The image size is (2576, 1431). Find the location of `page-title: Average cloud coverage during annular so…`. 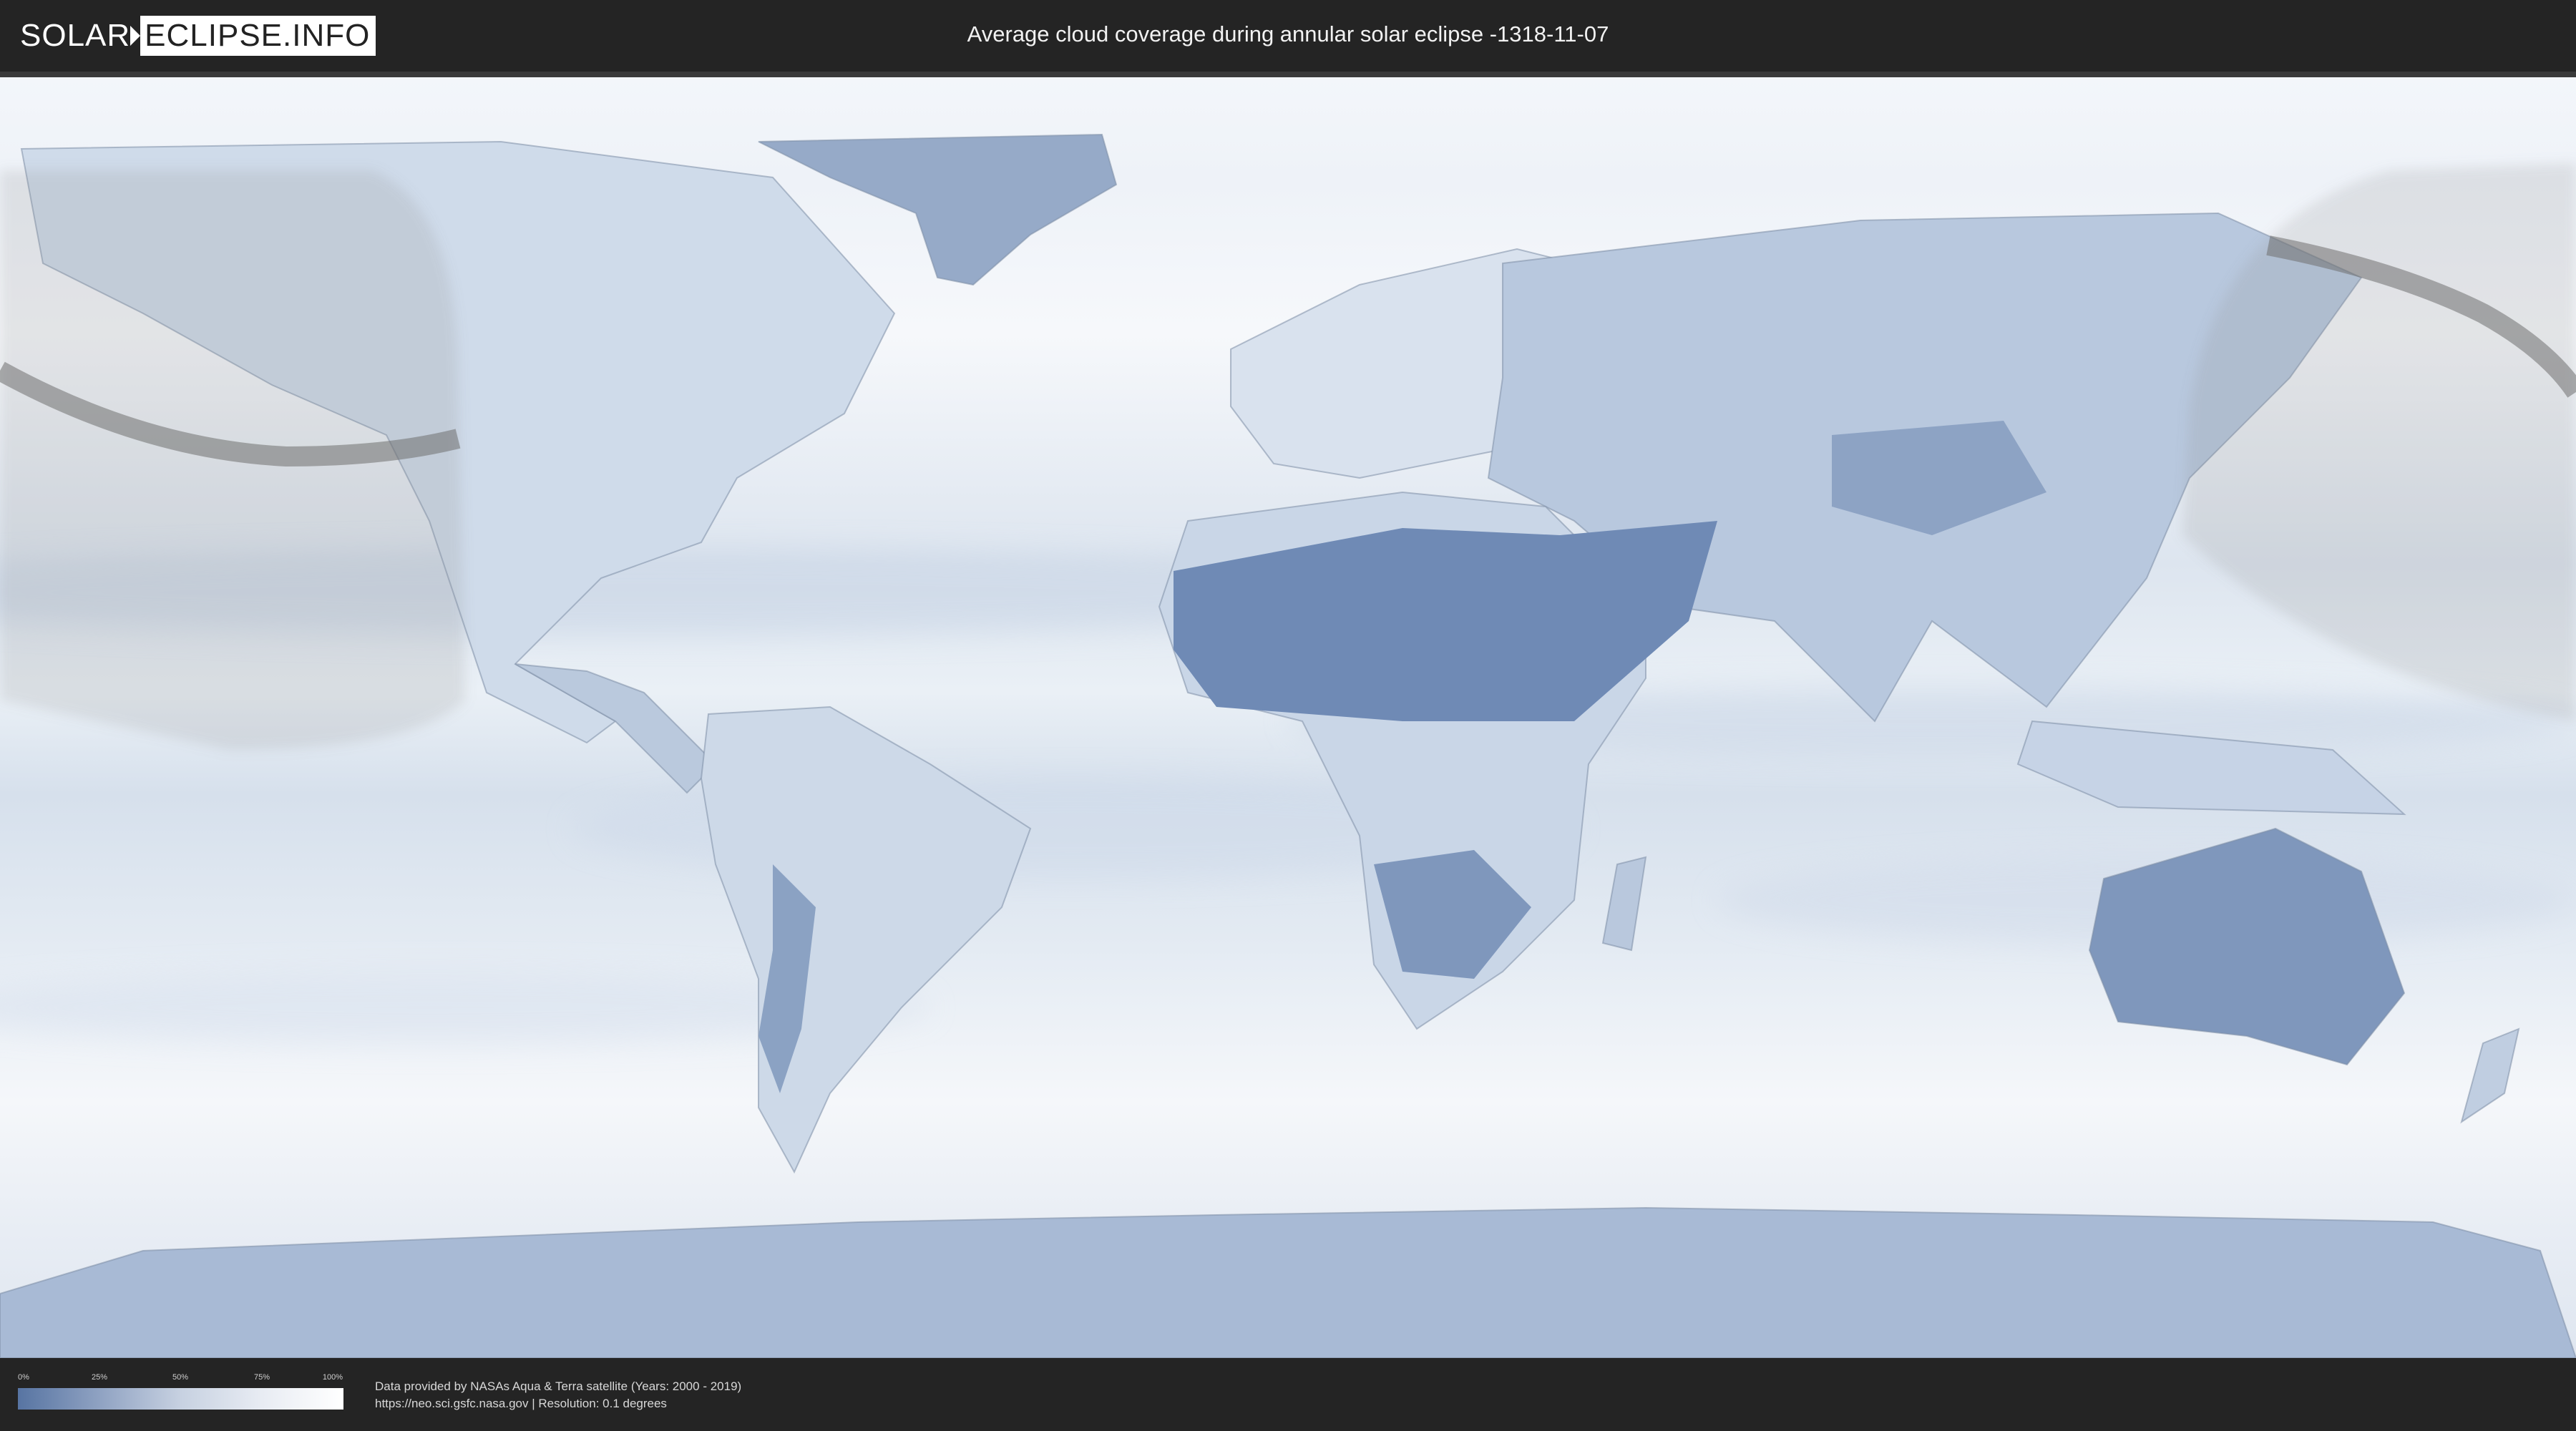

page-title: Average cloud coverage during annular so… is located at coordinates (1288, 34).